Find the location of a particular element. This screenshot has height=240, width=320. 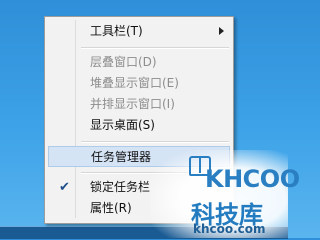

menu-item-toolbars: 工具栏(T) is located at coordinates (139, 31).